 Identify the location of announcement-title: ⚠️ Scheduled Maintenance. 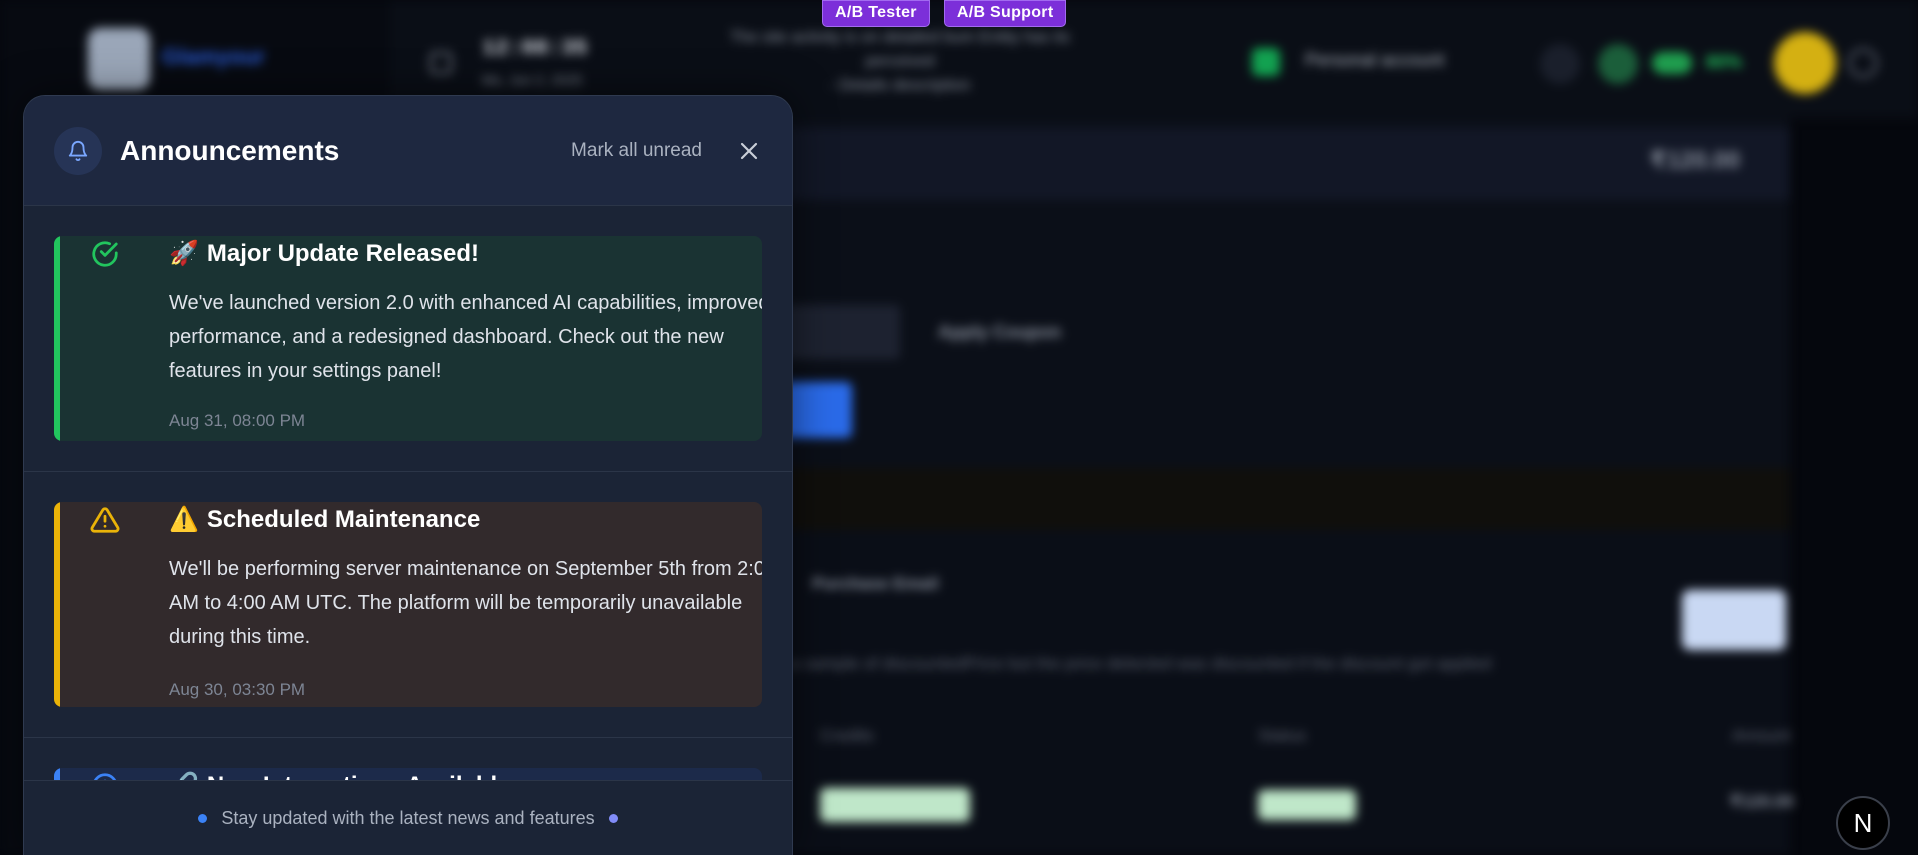
(324, 519).